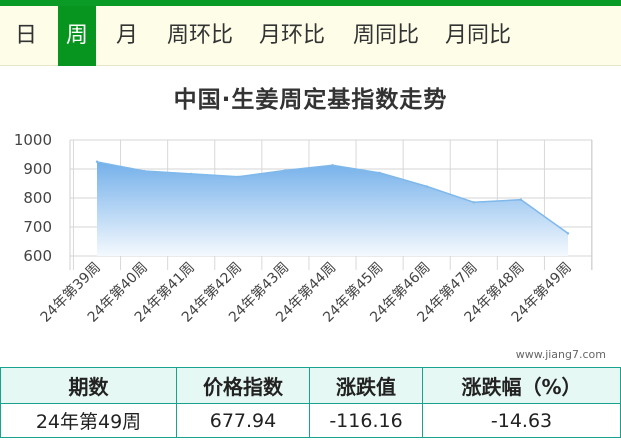  I want to click on table-header-row: 期数 价格指数 涨跌值 涨跌幅（%）, so click(310, 385).